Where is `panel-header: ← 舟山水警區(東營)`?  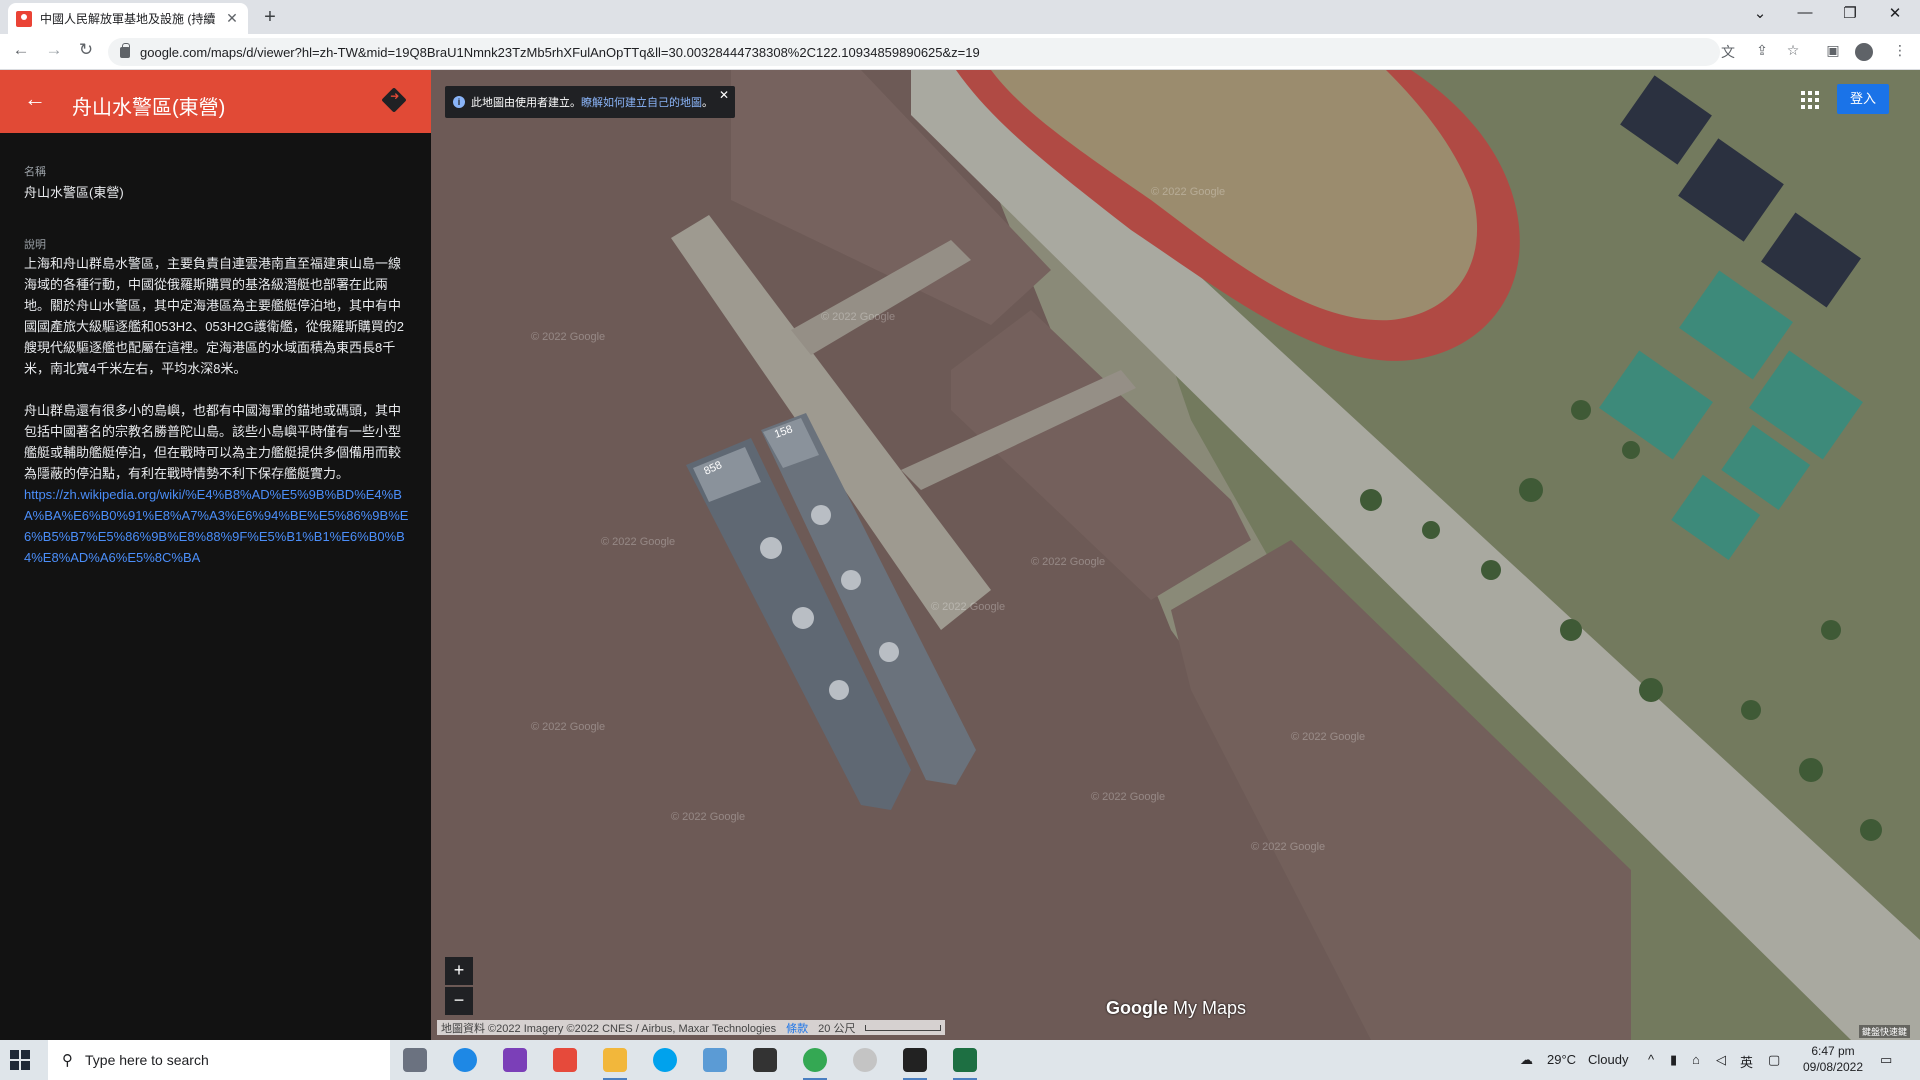
panel-header: ← 舟山水警區(東營) is located at coordinates (215, 101).